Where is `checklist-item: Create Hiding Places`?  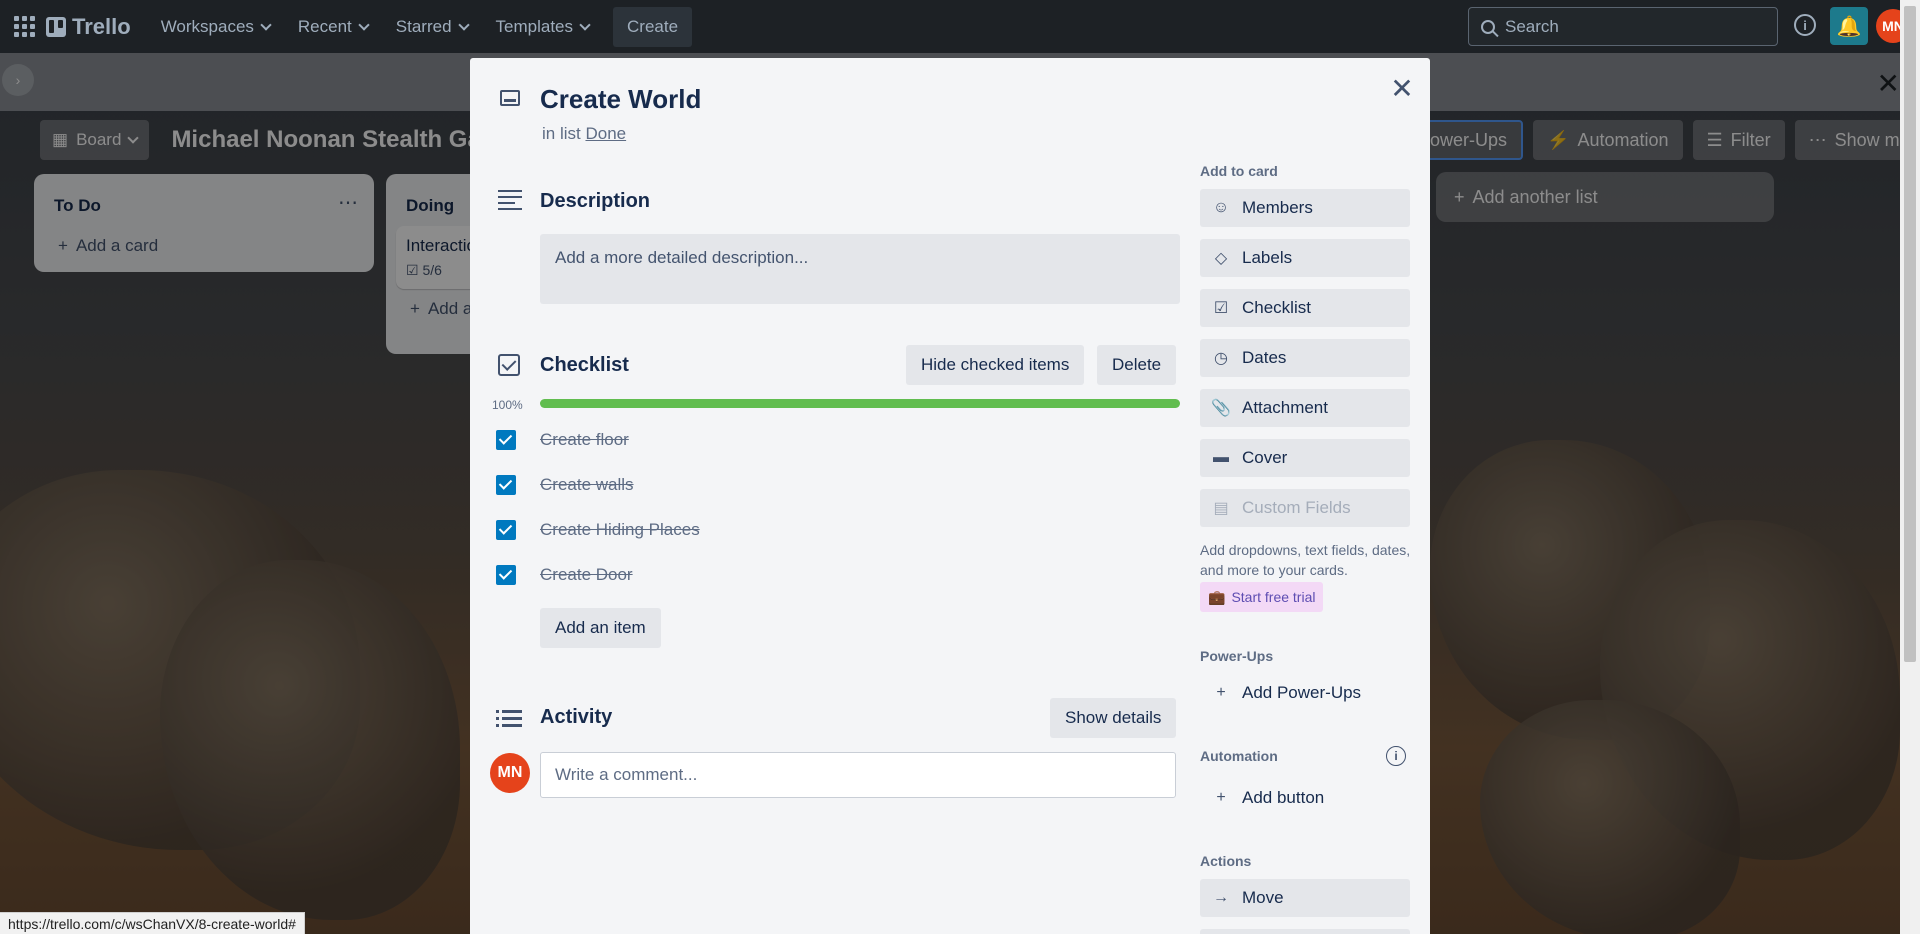 checklist-item: Create Hiding Places is located at coordinates (598, 530).